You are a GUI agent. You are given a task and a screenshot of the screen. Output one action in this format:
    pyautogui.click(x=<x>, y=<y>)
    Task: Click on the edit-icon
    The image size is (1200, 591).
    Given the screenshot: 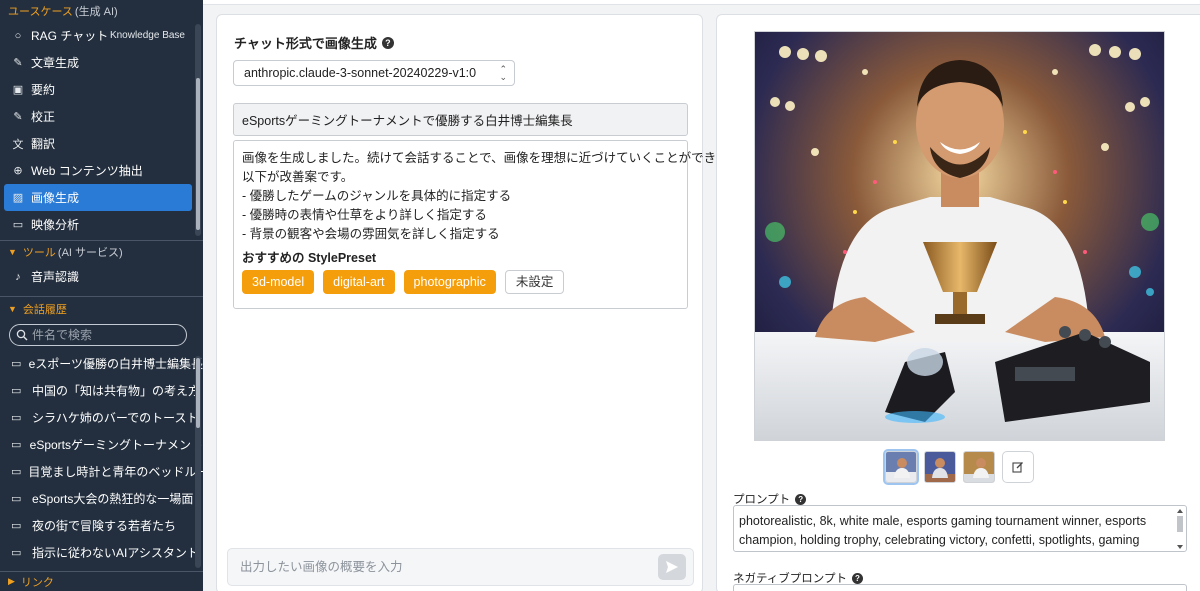 What is the action you would take?
    pyautogui.click(x=1017, y=467)
    